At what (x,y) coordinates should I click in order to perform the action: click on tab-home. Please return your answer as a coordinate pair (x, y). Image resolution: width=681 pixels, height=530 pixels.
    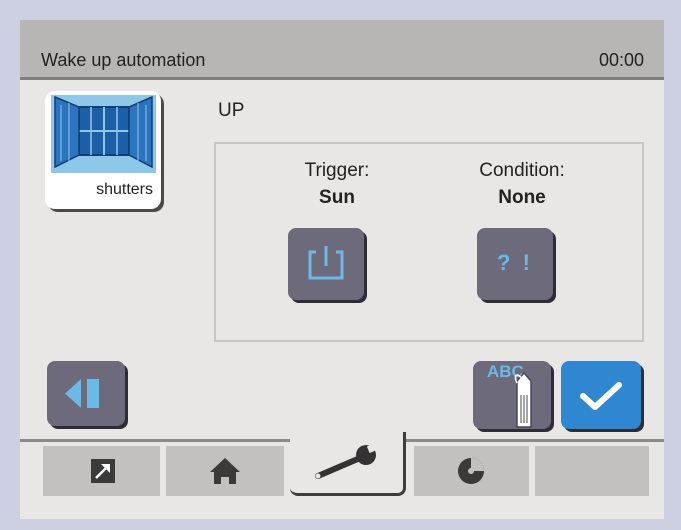
    Looking at the image, I should click on (225, 471).